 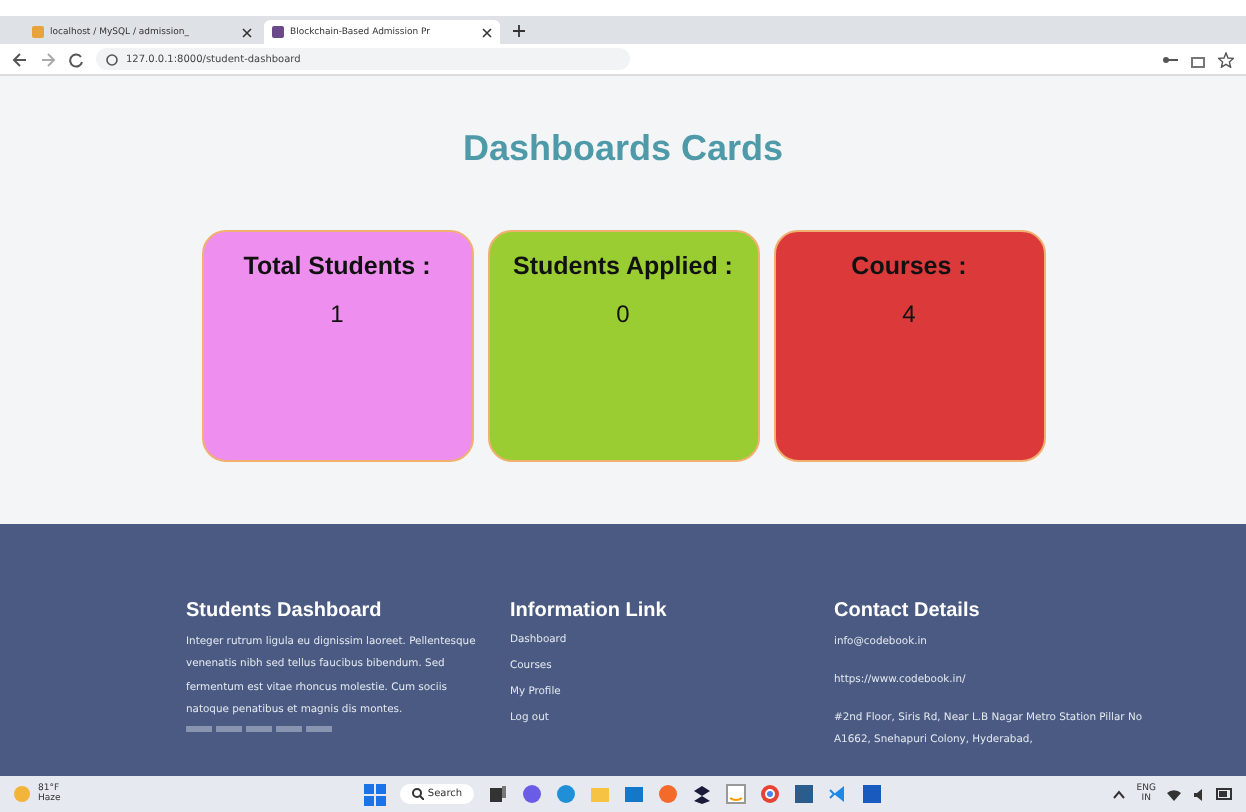 What do you see at coordinates (285, 611) in the screenshot?
I see `column-heading: Students Dashboard` at bounding box center [285, 611].